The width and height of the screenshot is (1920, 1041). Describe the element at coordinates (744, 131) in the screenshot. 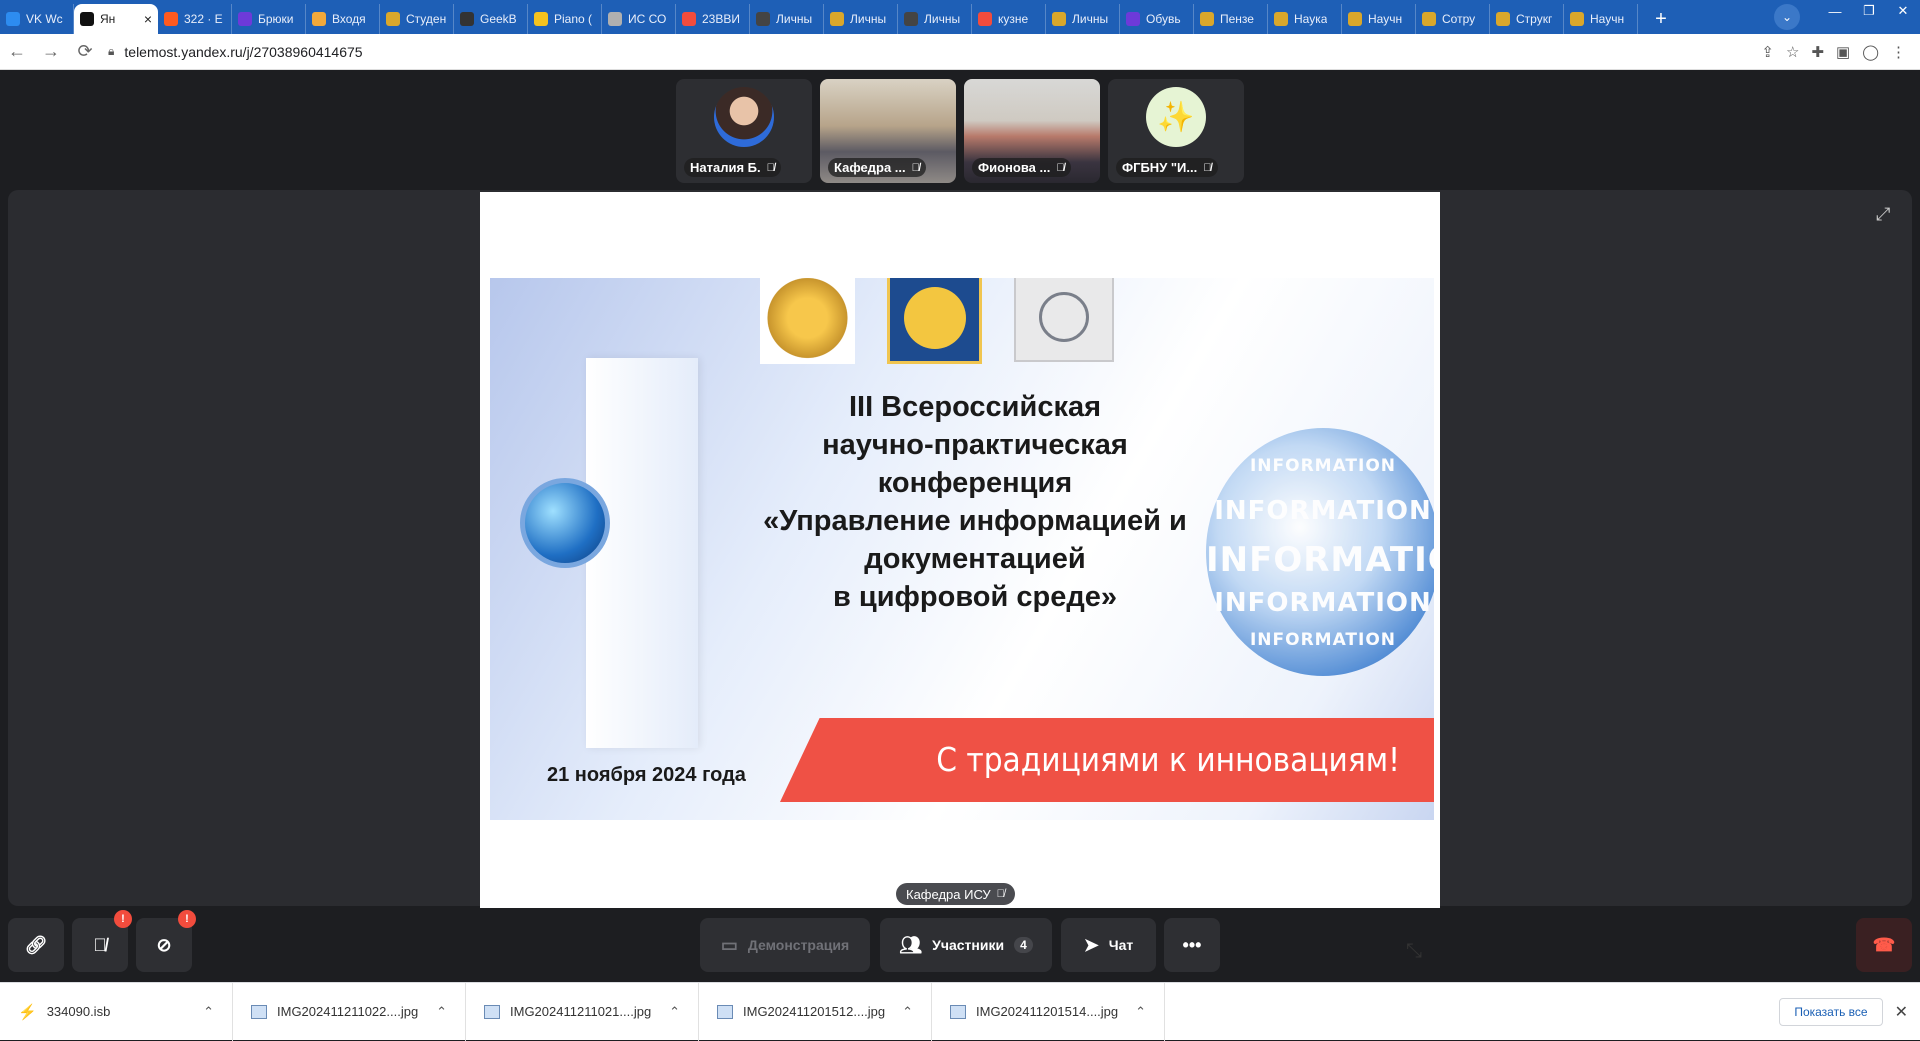

I see `participant-tile: Наталия Б. 🎙̸` at that location.